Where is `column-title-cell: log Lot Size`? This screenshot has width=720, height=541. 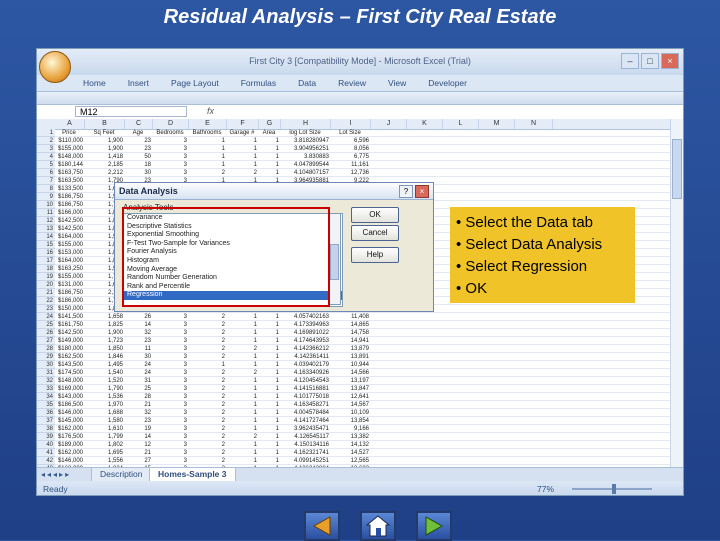 column-title-cell: log Lot Size is located at coordinates (306, 133).